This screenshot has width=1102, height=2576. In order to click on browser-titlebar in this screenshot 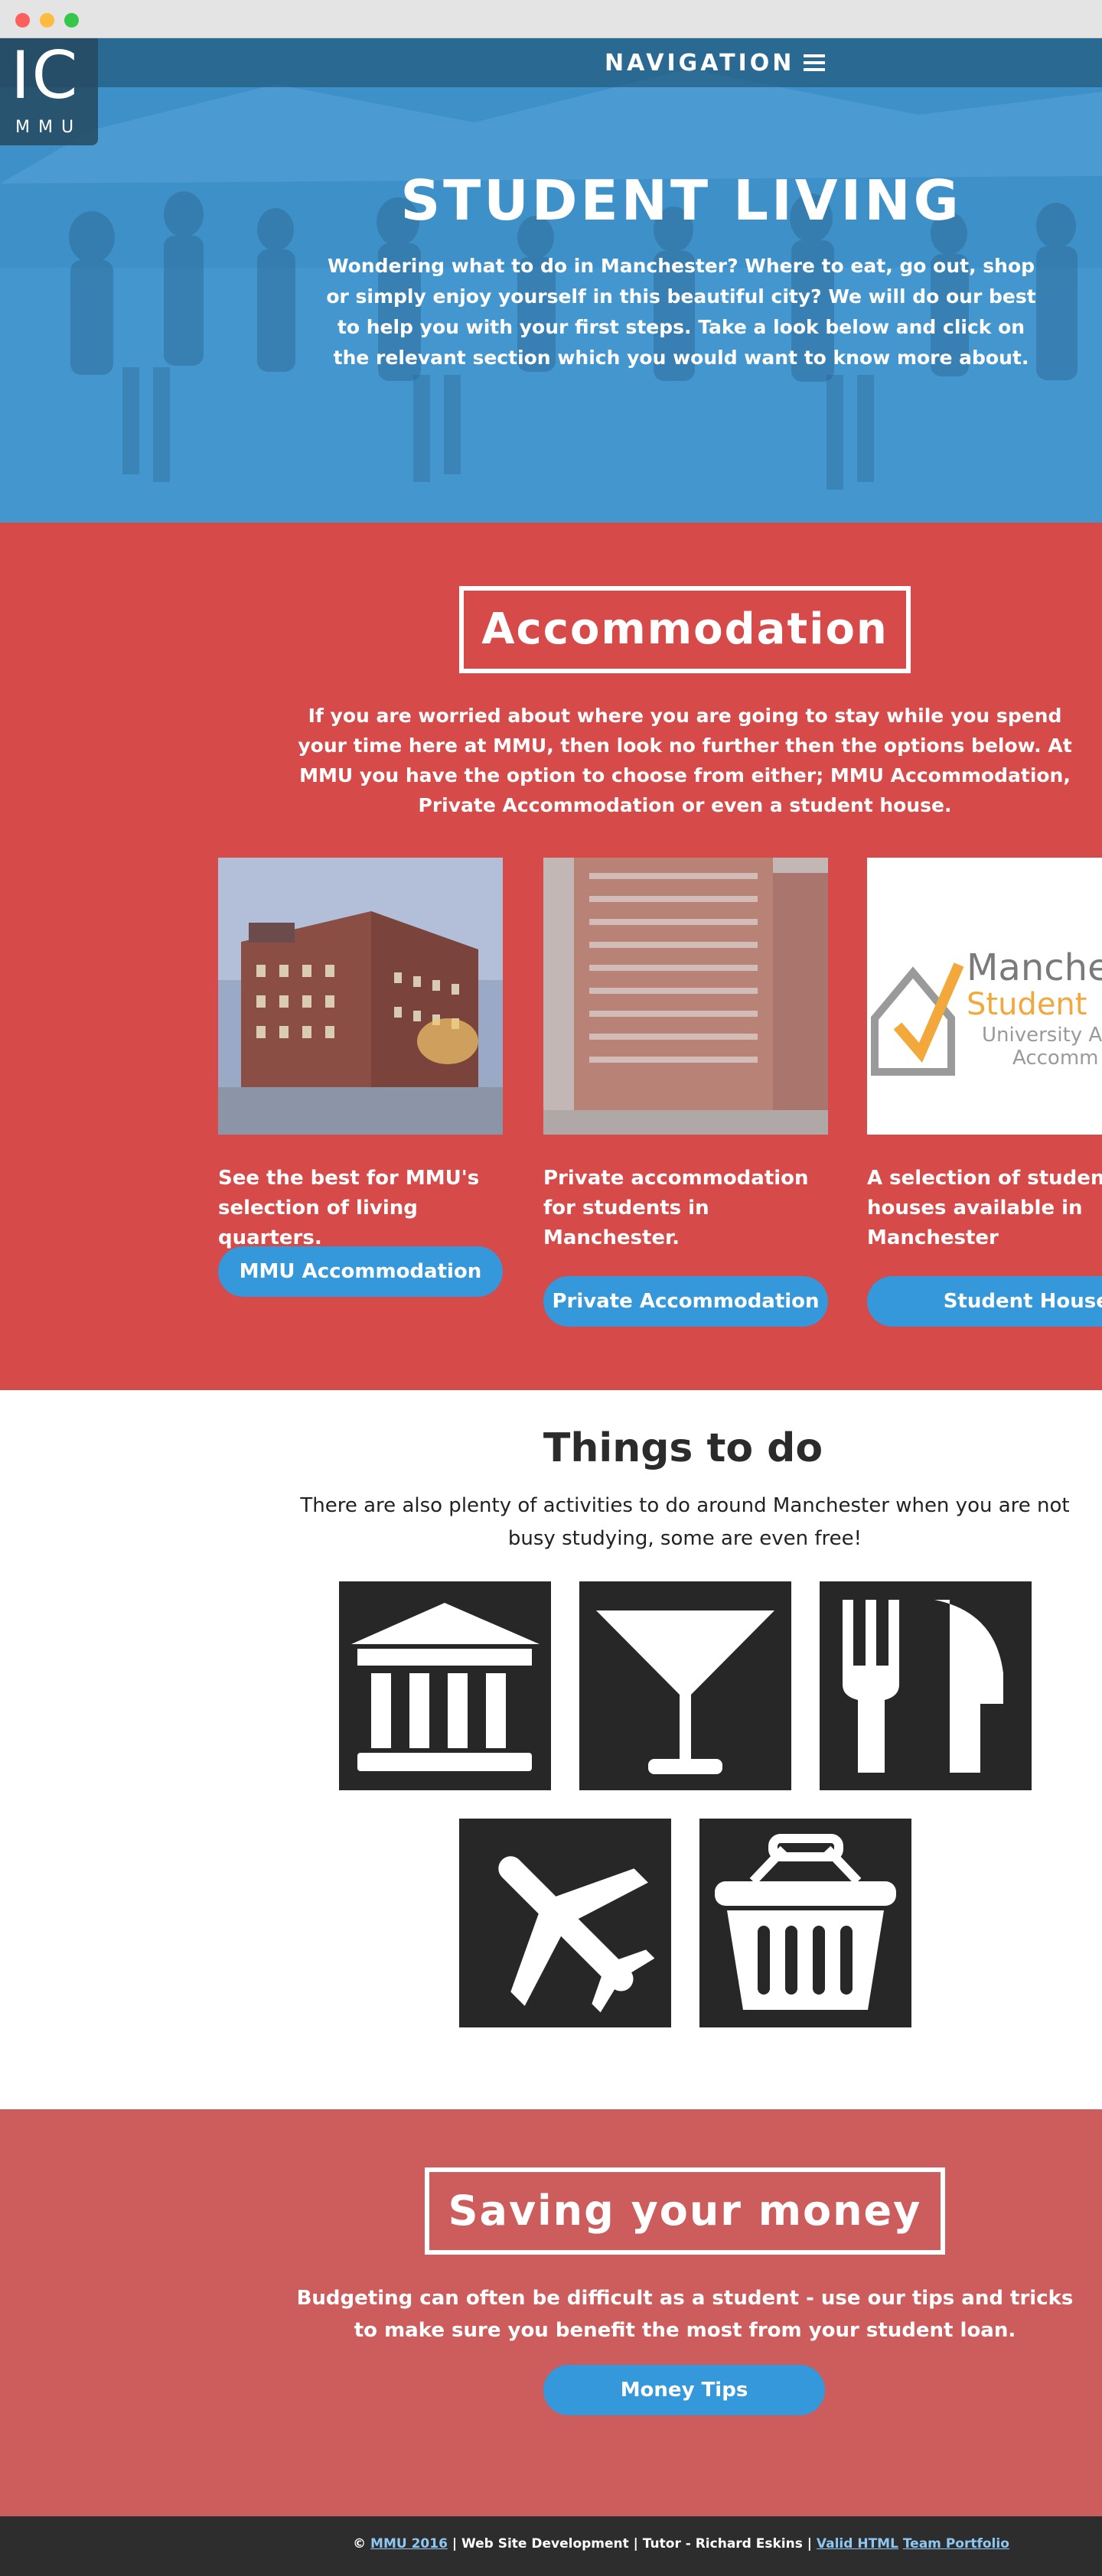, I will do `click(551, 19)`.